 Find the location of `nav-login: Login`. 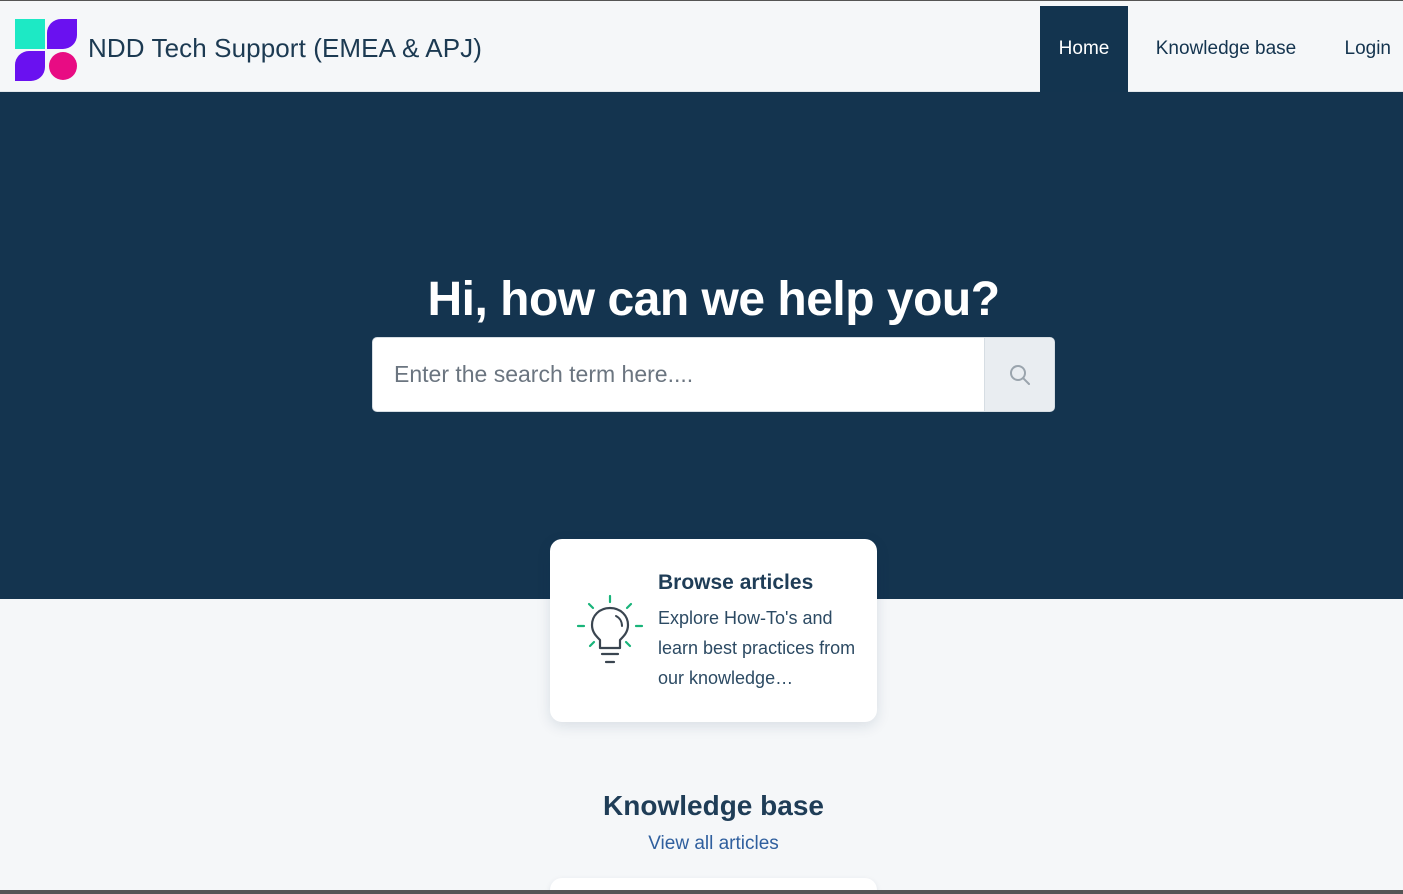

nav-login: Login is located at coordinates (1360, 49).